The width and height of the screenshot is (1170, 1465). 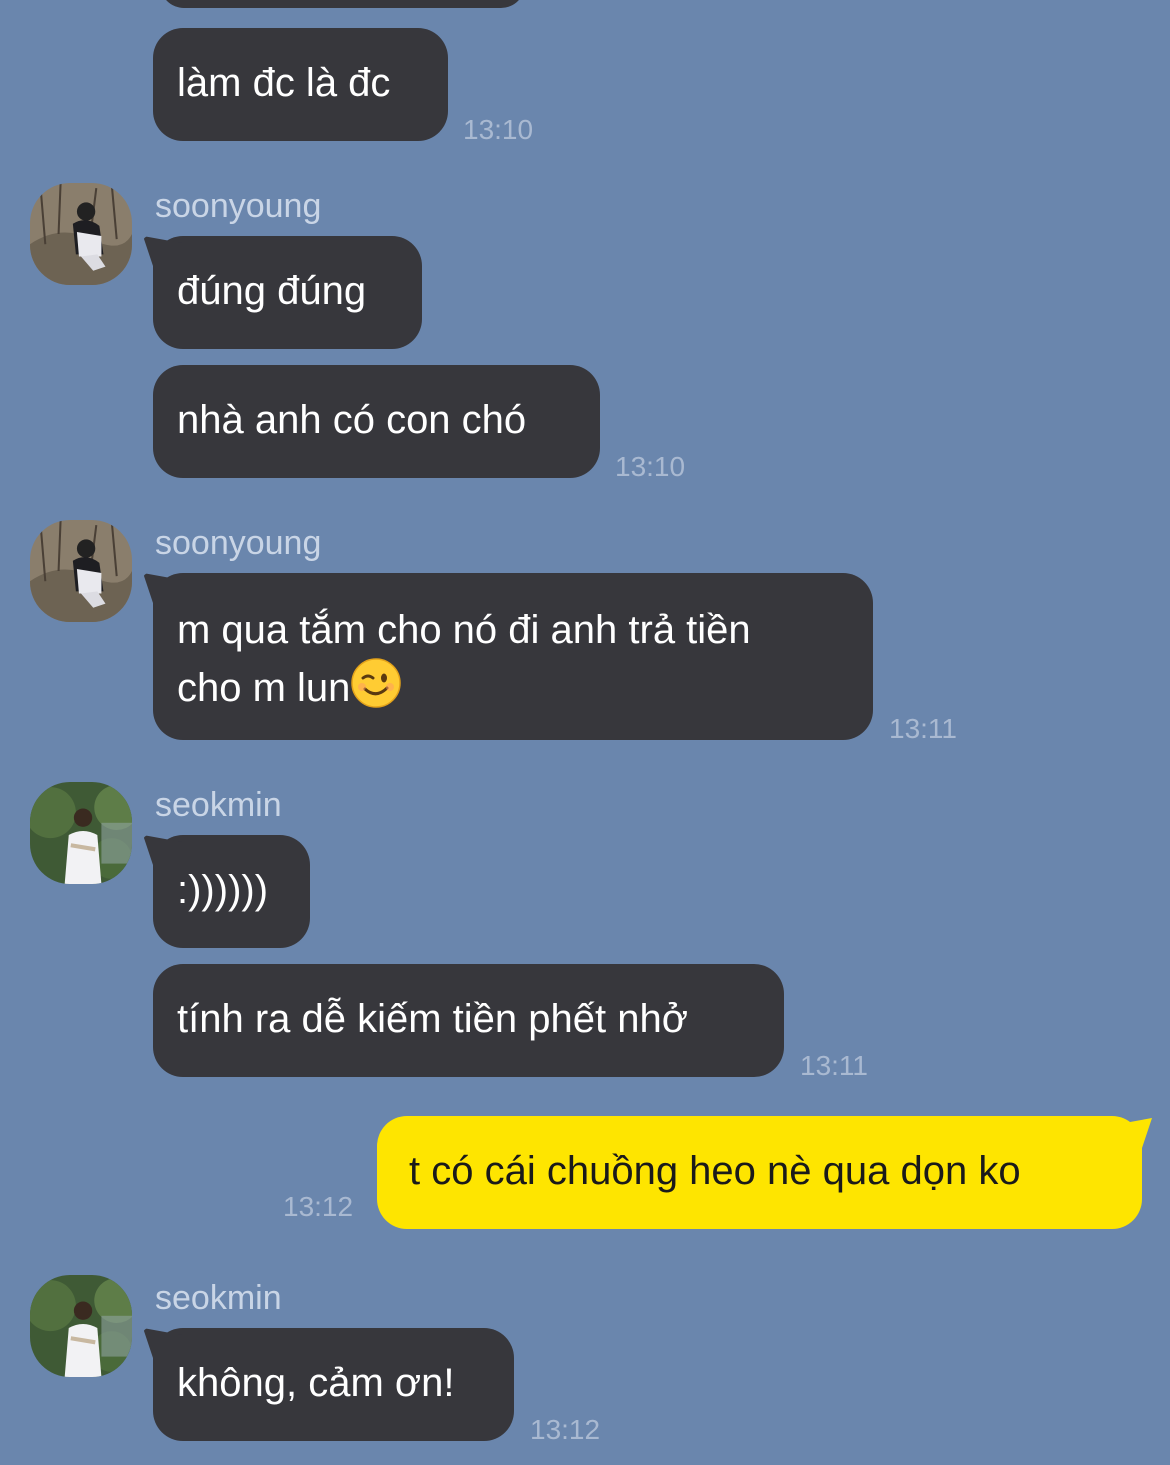 I want to click on message-bubble: không, cảm ơn!, so click(x=333, y=1384).